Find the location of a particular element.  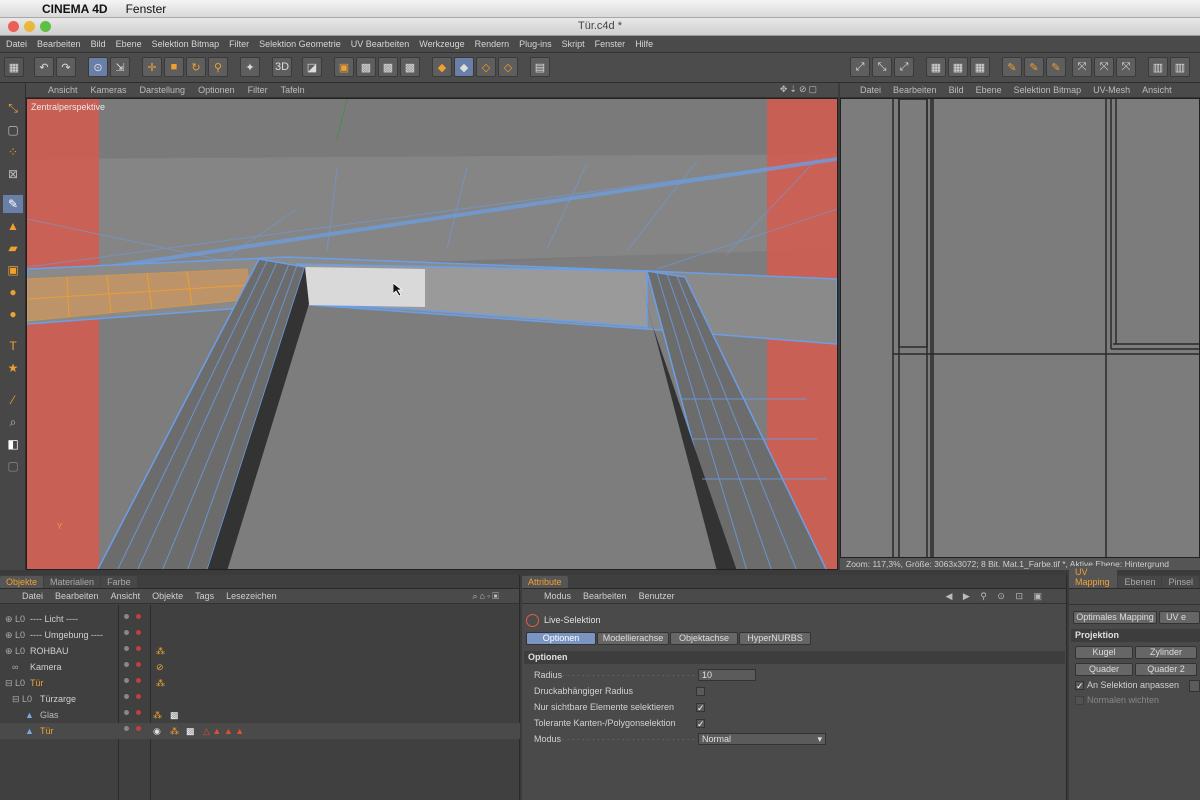

object-mode-icon: ◆ is located at coordinates (442, 67).